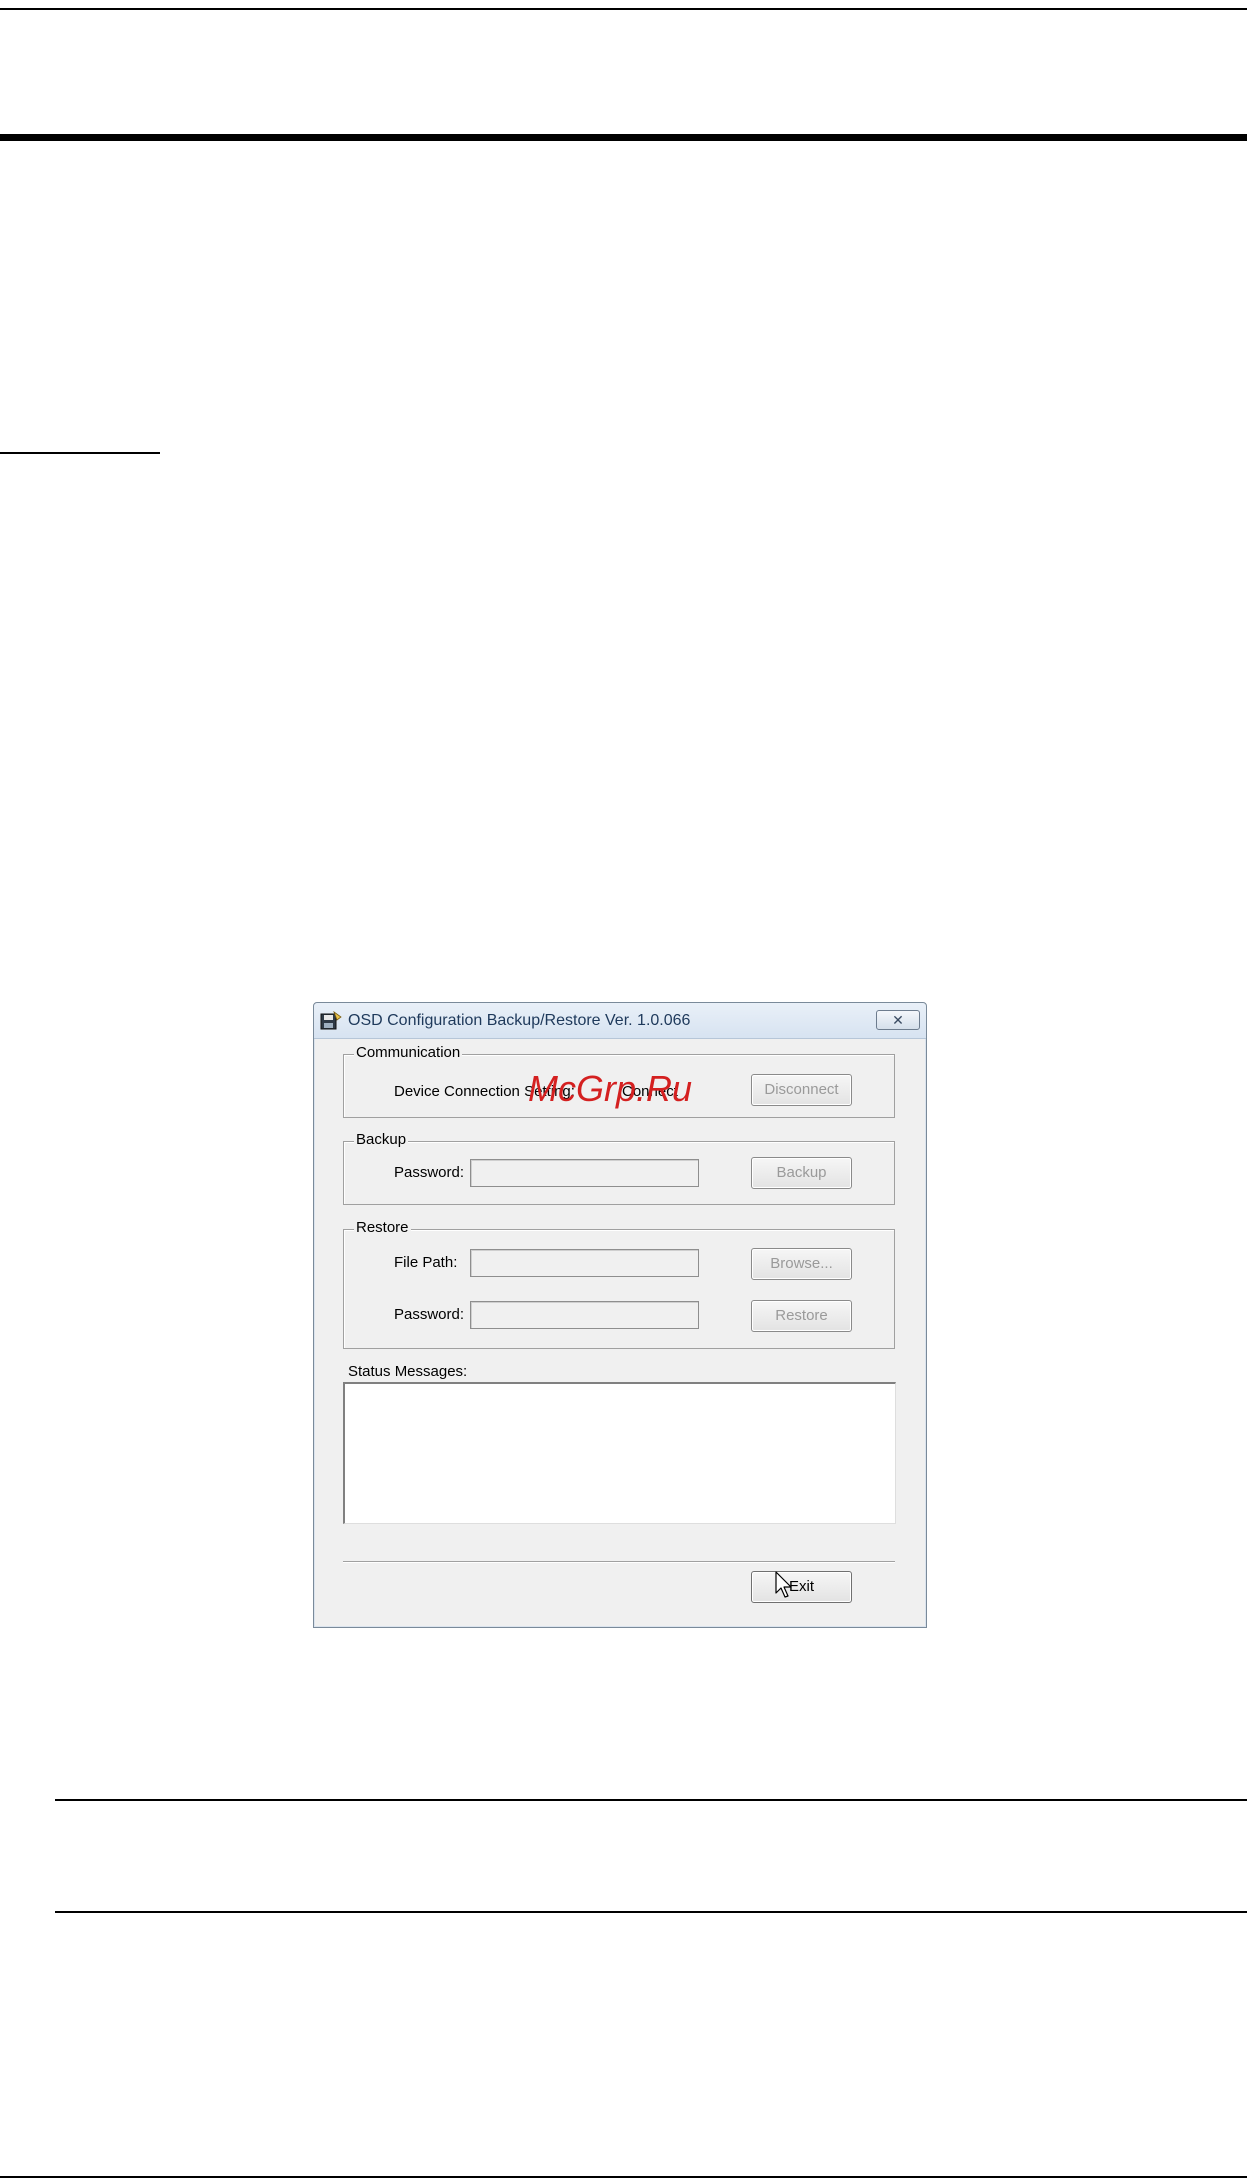 The height and width of the screenshot is (2180, 1249). Describe the element at coordinates (381, 1139) in the screenshot. I see `backup-legend: Backup` at that location.